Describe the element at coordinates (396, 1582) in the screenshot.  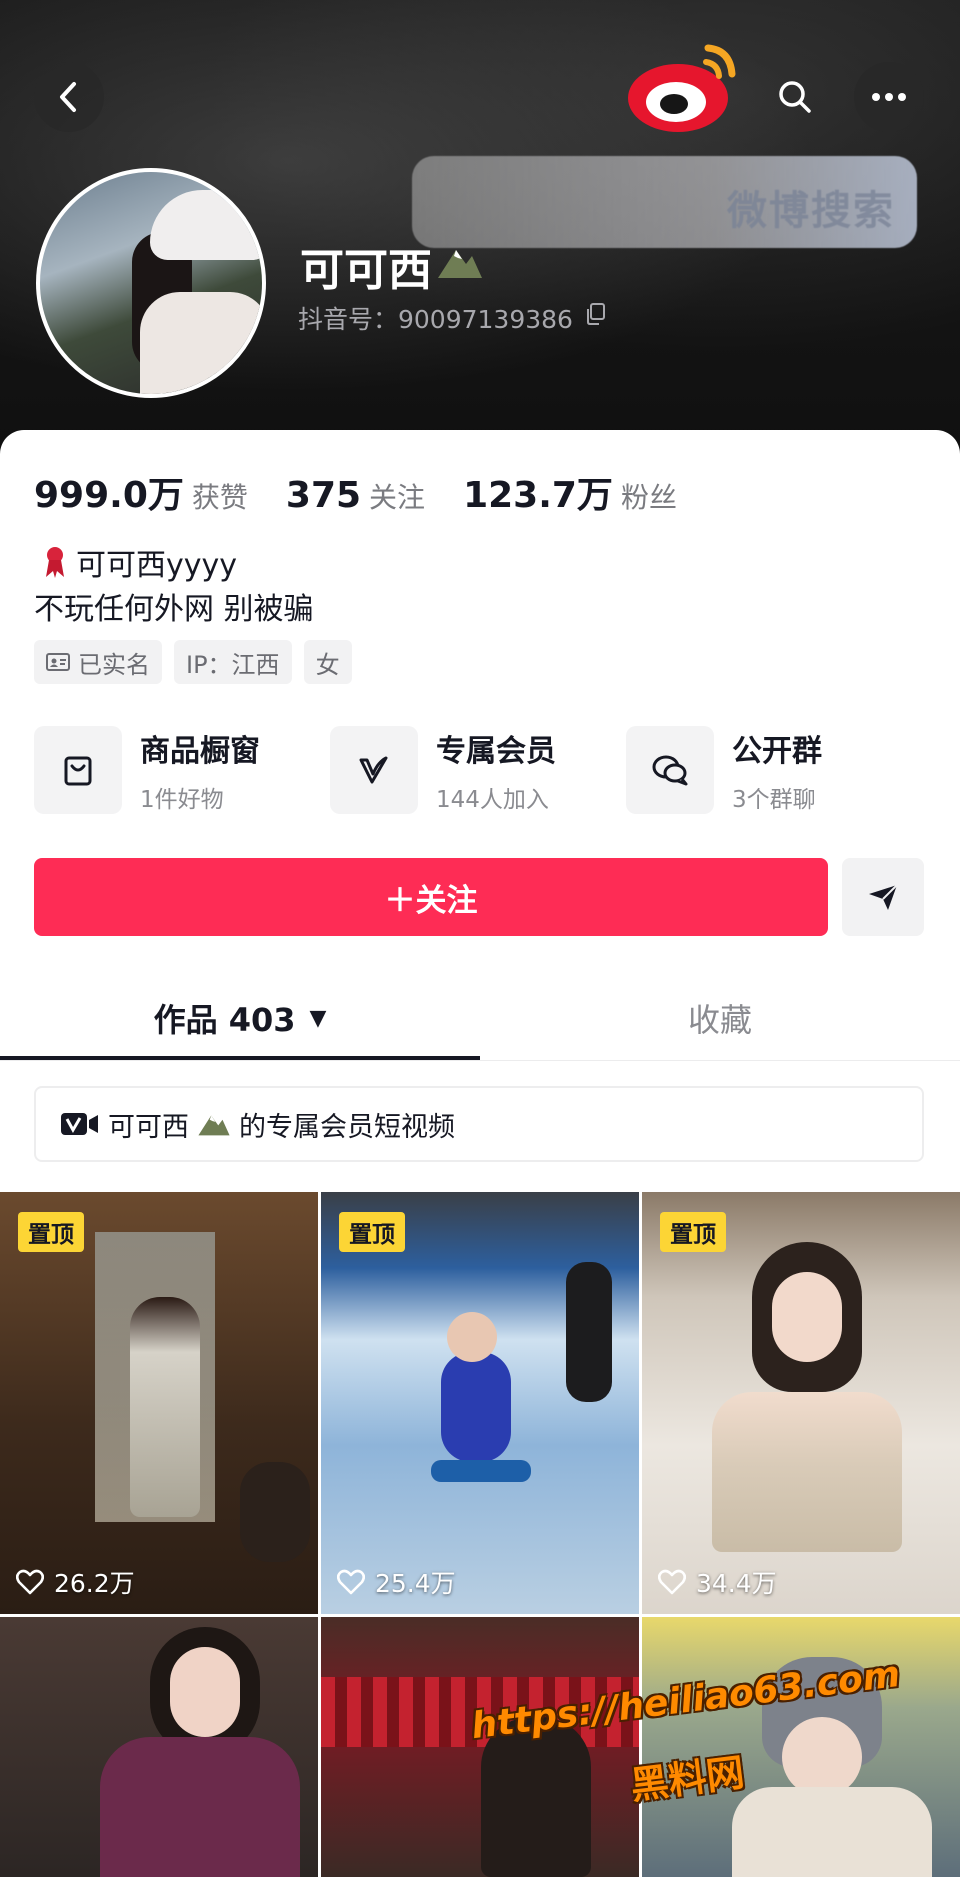
I see `like-count: 25.4万` at that location.